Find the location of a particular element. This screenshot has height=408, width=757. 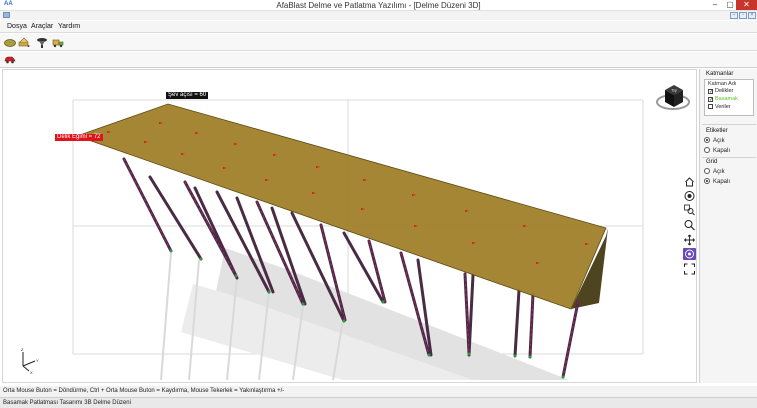

loading-truck-icon is located at coordinates (58, 42).